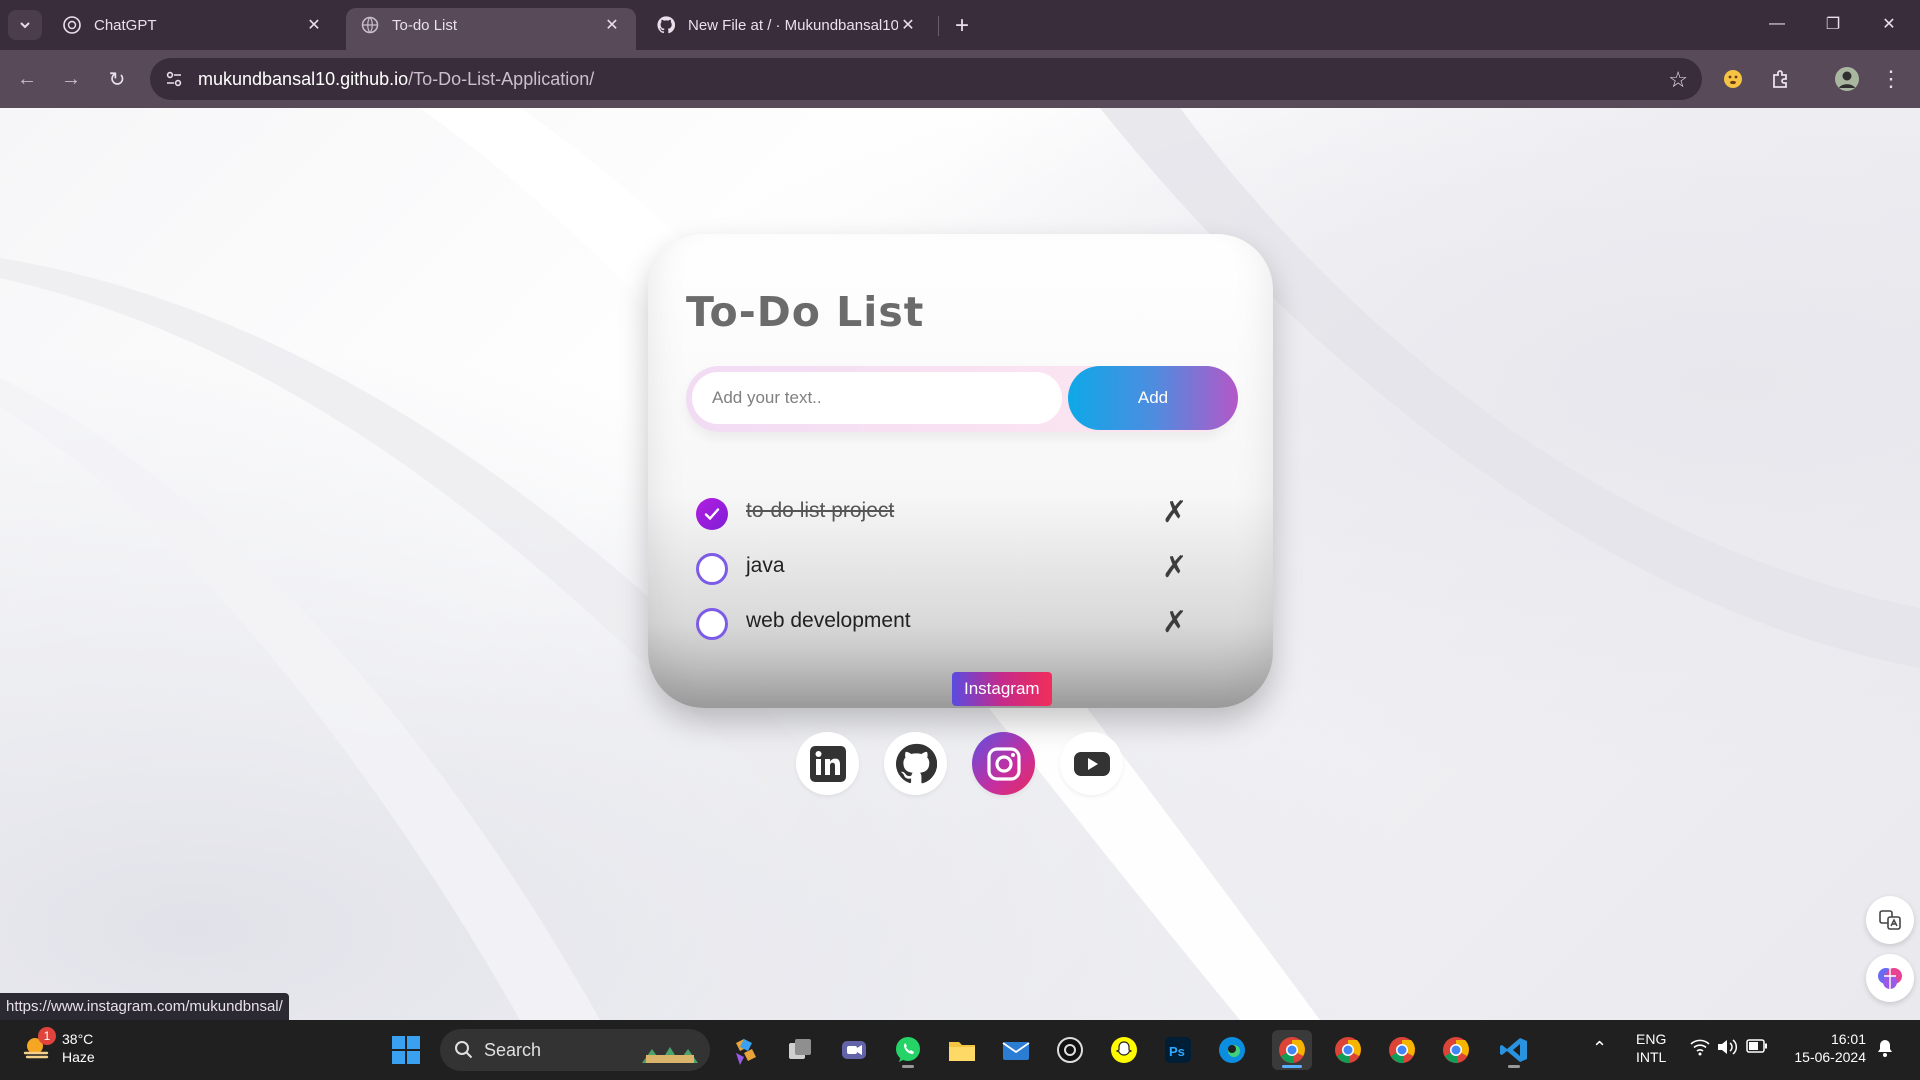 This screenshot has width=1920, height=1080. What do you see at coordinates (1885, 1049) in the screenshot?
I see `notification-bell-icon` at bounding box center [1885, 1049].